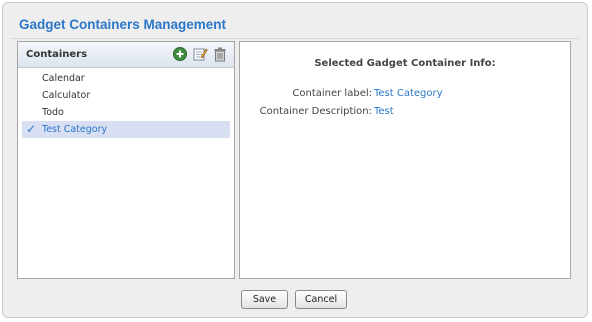 The height and width of the screenshot is (322, 592). I want to click on container-label-caption: Container label:, so click(332, 93).